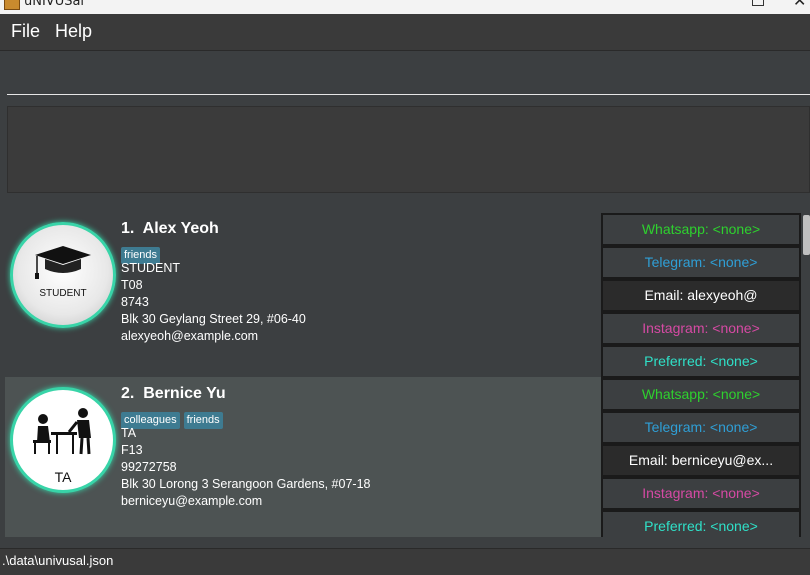 Image resolution: width=810 pixels, height=575 pixels. Describe the element at coordinates (190, 336) in the screenshot. I see `person-email: alexyeoh@example.com` at that location.